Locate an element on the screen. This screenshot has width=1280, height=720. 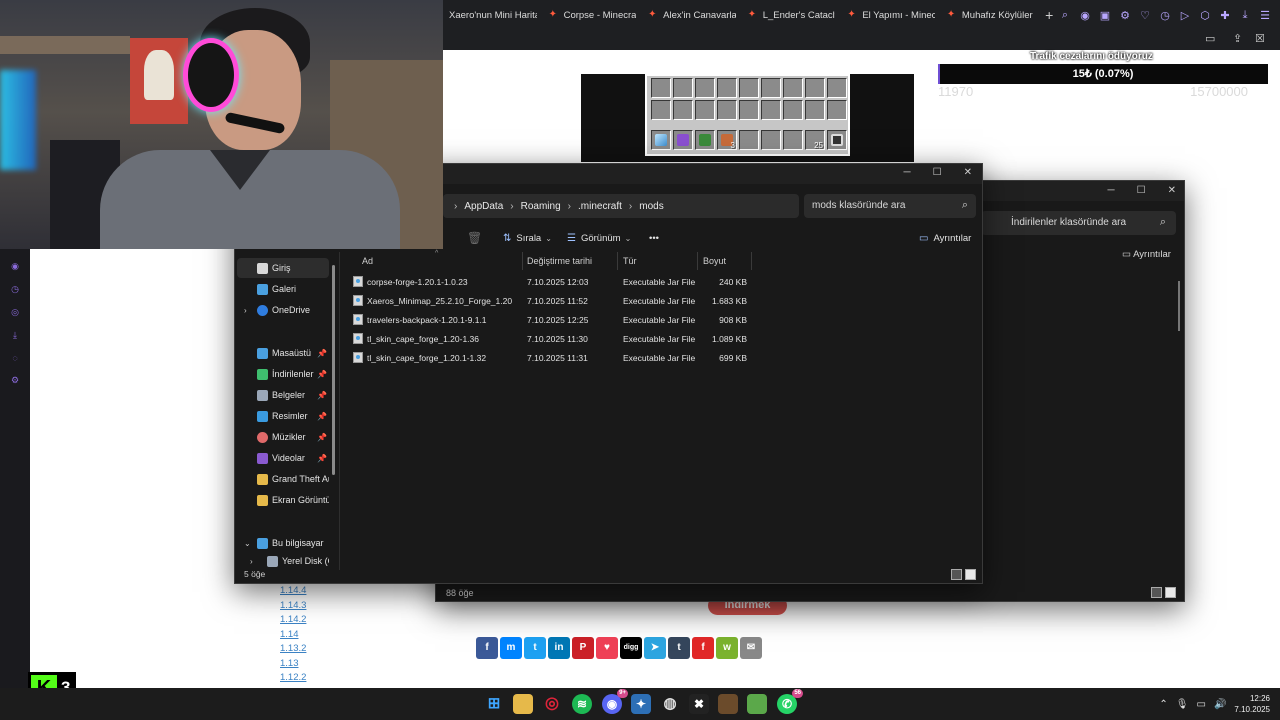
view-button: ☰ Görünüm ⌄ is located at coordinates (599, 238).